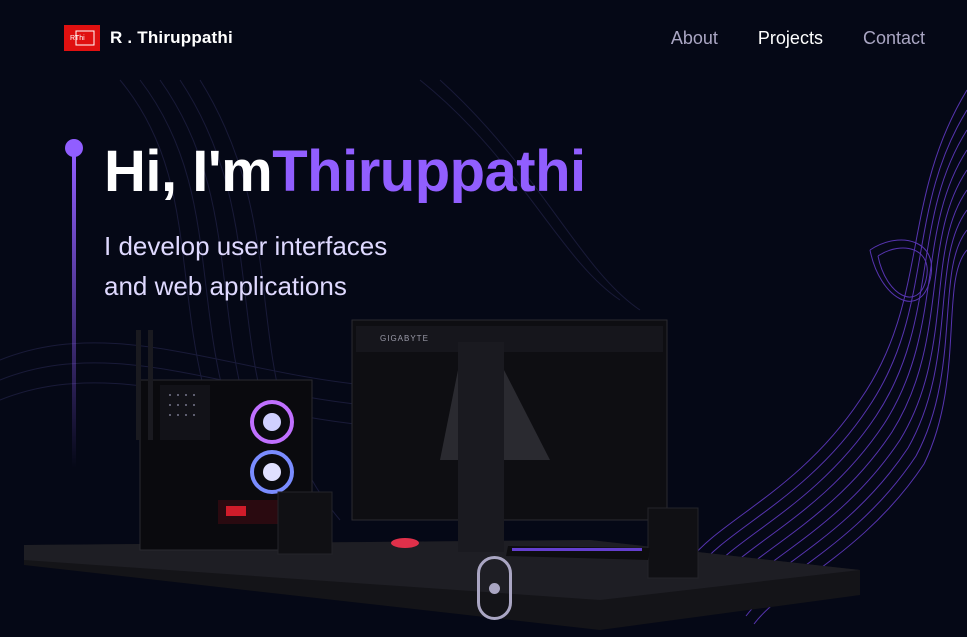  Describe the element at coordinates (429, 171) in the screenshot. I see `hero-name: Thiruppathi` at that location.